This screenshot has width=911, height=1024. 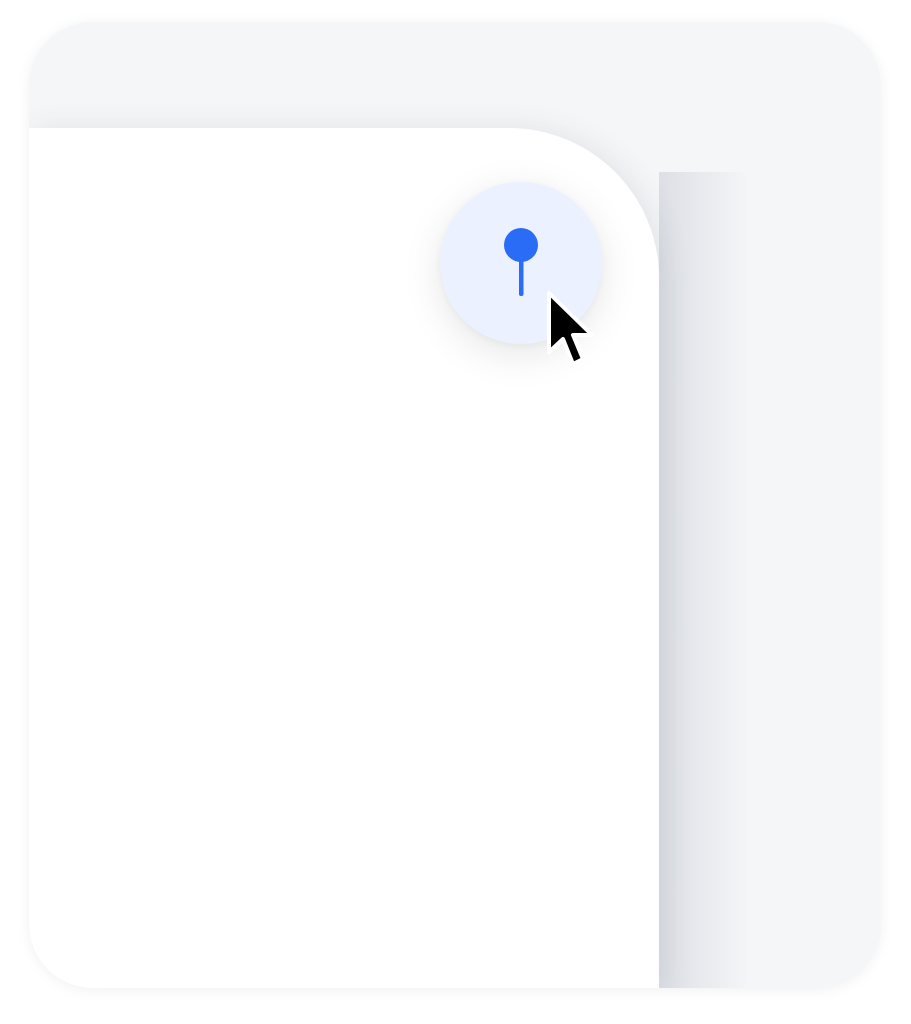 I want to click on panel-edge-shadow, so click(x=704, y=580).